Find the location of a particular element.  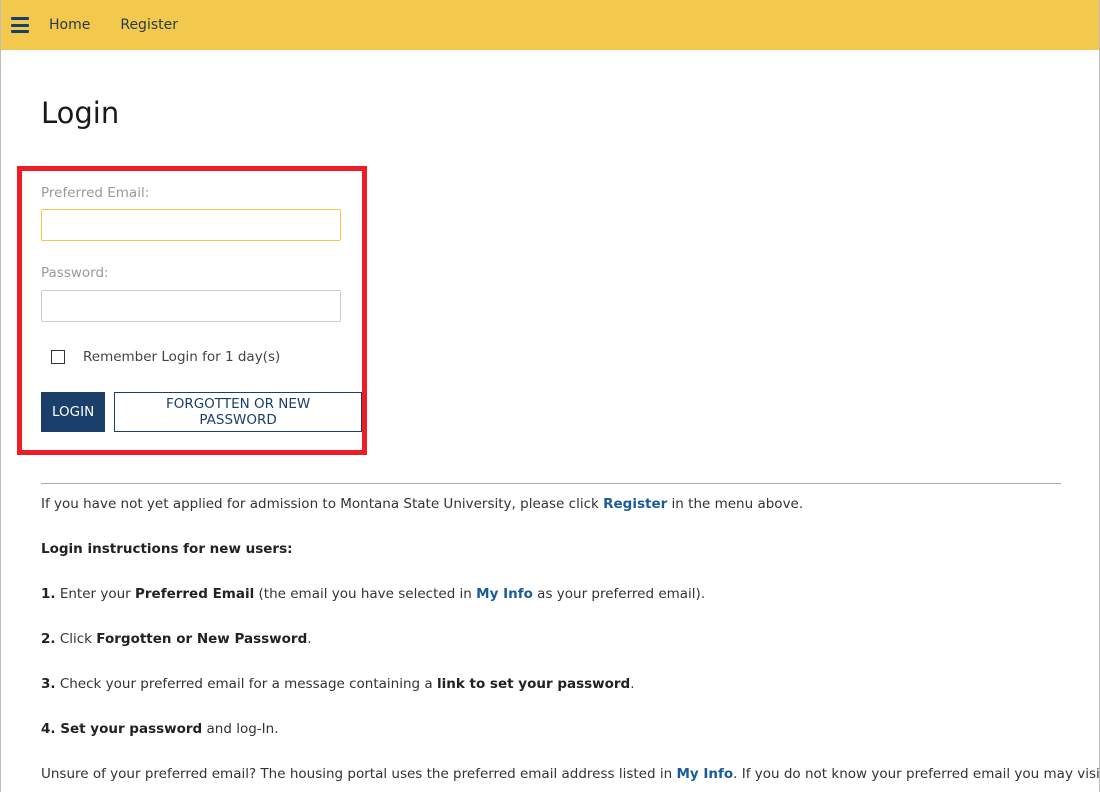

intro-text-end: in the menu above. is located at coordinates (735, 504).